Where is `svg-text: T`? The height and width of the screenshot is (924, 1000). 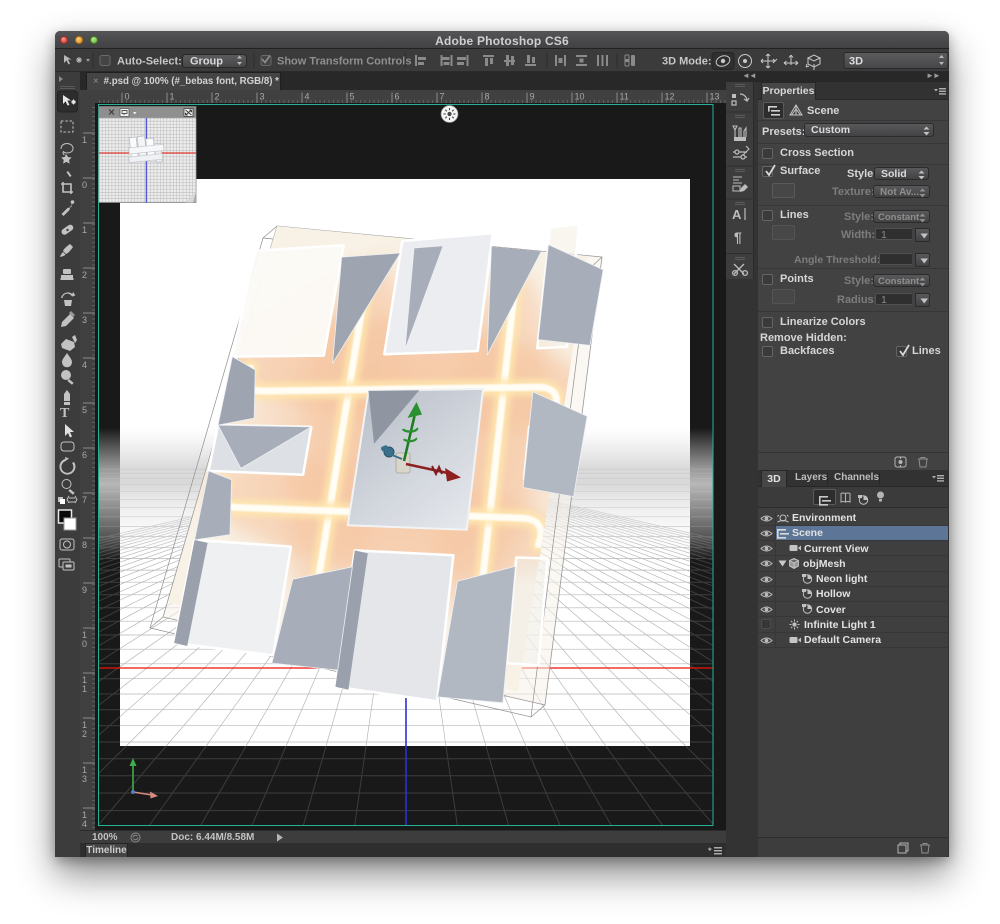 svg-text: T is located at coordinates (65, 413).